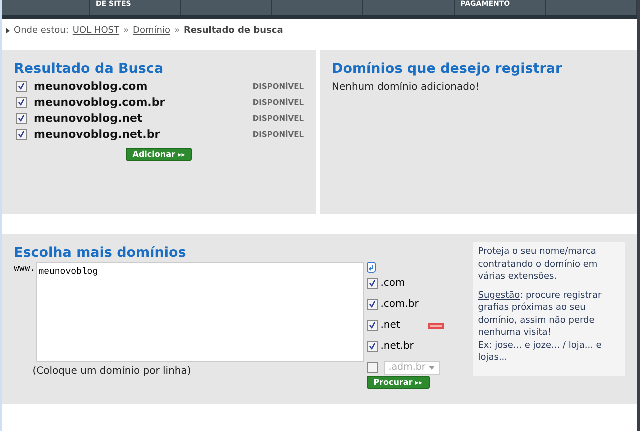 This screenshot has width=640, height=431. What do you see at coordinates (540, 315) in the screenshot?
I see `suggestion-text: Sugestão: procure registrar grafias próximas ao seu domínio, assim não perde nenhuma visita!` at bounding box center [540, 315].